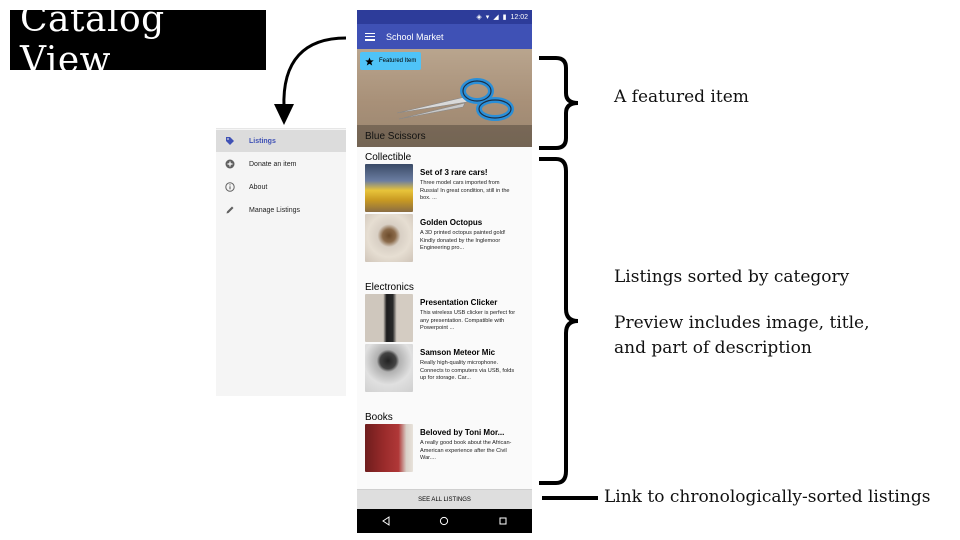  What do you see at coordinates (389, 287) in the screenshot?
I see `category-title: Electronics` at bounding box center [389, 287].